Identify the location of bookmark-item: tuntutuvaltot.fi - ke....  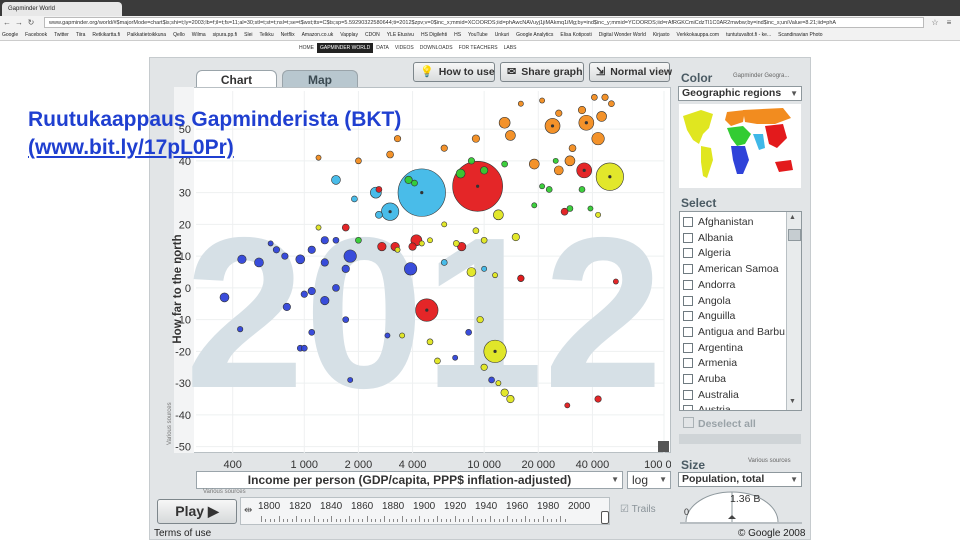
(748, 35).